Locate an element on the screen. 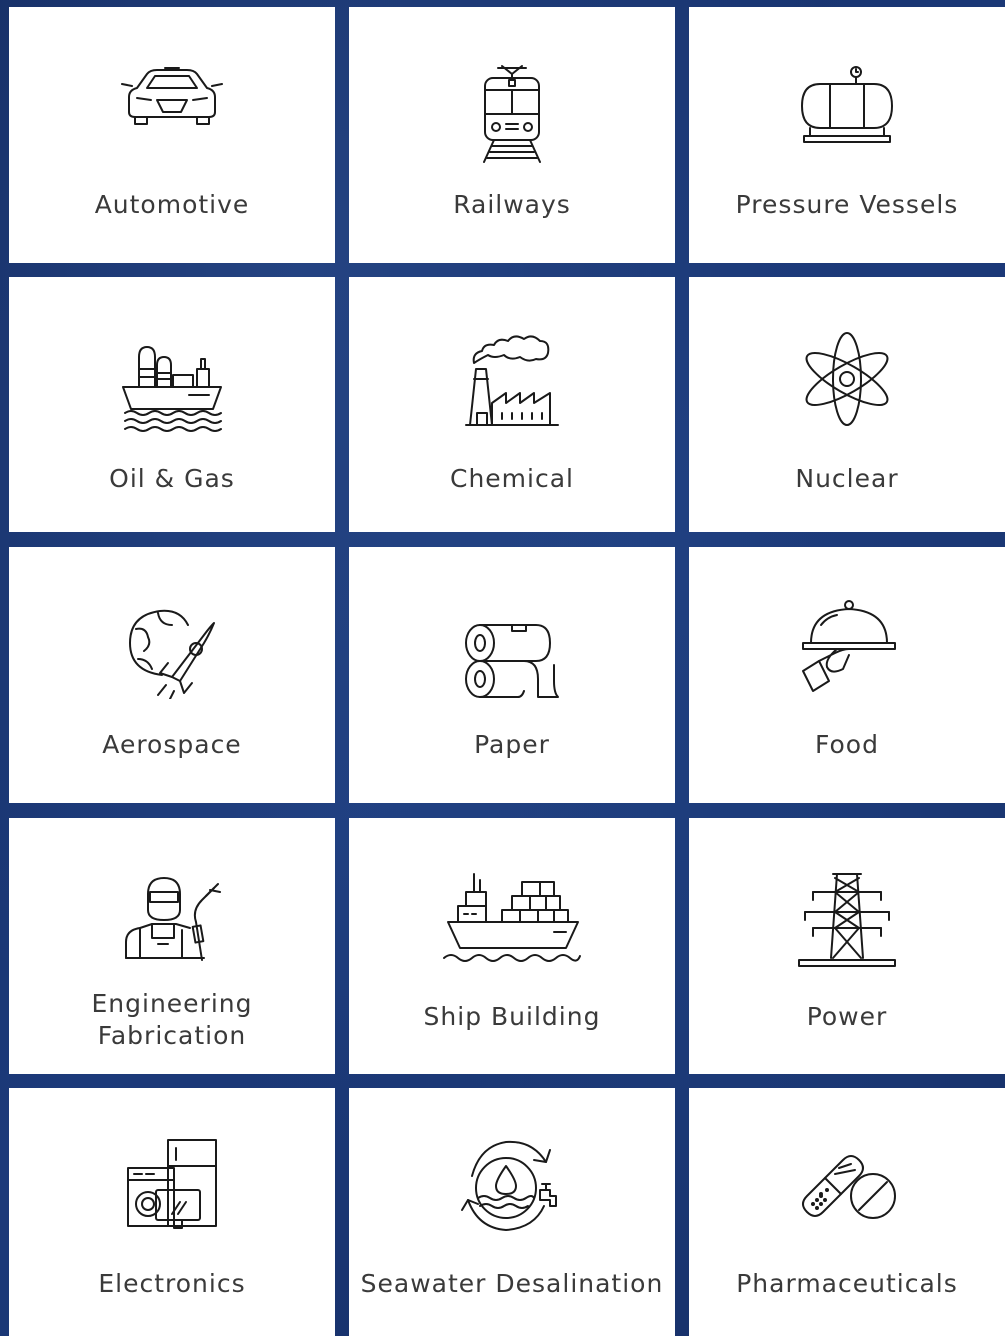 The height and width of the screenshot is (1336, 1005). cloche-icon is located at coordinates (847, 649).